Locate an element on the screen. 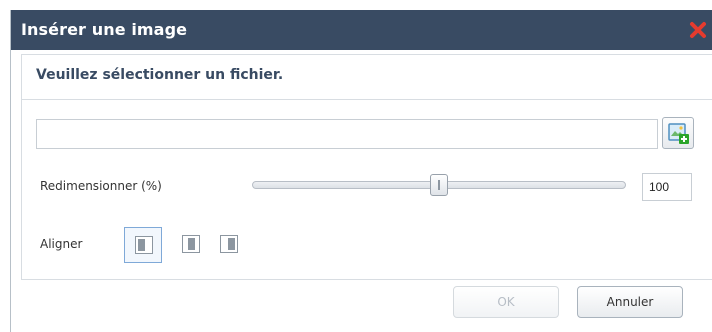 This screenshot has width=712, height=332. close-icon is located at coordinates (698, 30).